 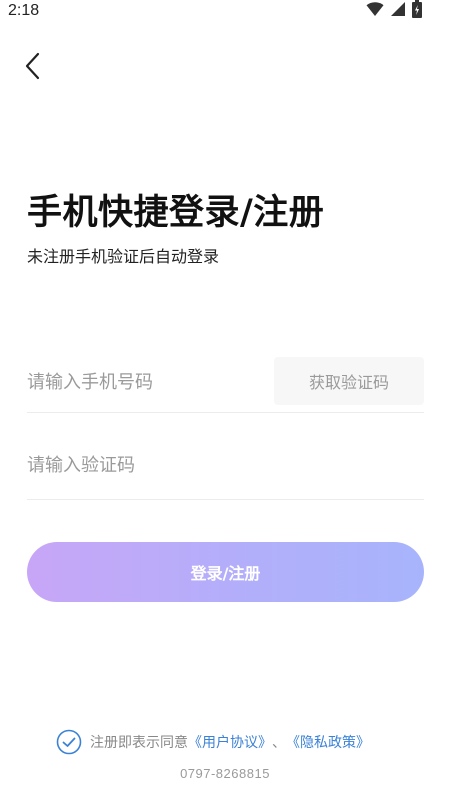 I want to click on status-time: 2:18, so click(x=24, y=10).